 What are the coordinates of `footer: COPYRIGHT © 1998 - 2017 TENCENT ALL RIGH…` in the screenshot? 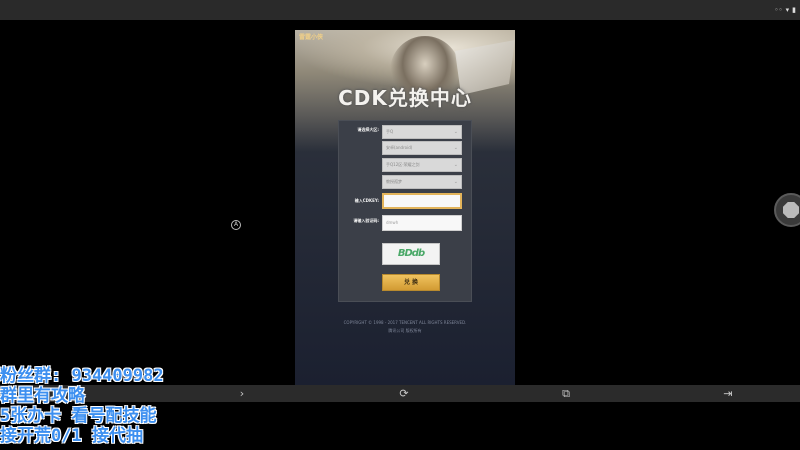 It's located at (405, 327).